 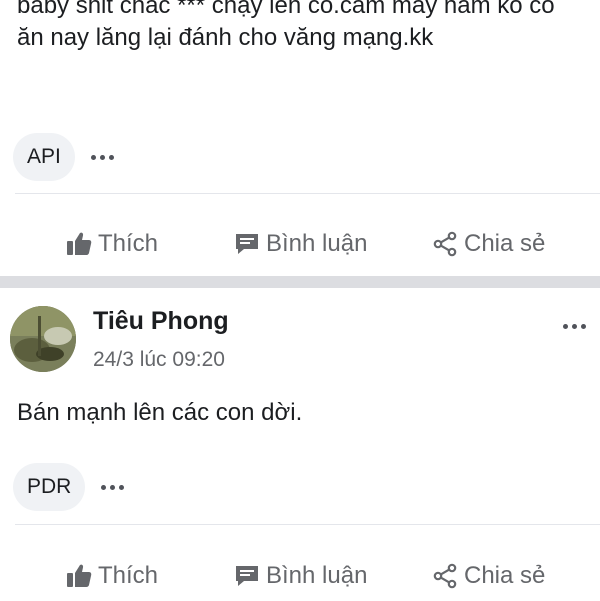 What do you see at coordinates (161, 321) in the screenshot?
I see `author-name: Tiêu Phong` at bounding box center [161, 321].